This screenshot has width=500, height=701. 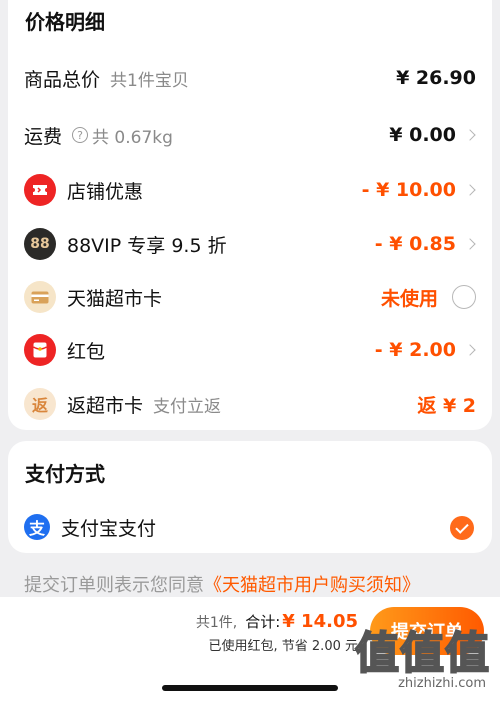 What do you see at coordinates (263, 622) in the screenshot?
I see `total-label: 合计:` at bounding box center [263, 622].